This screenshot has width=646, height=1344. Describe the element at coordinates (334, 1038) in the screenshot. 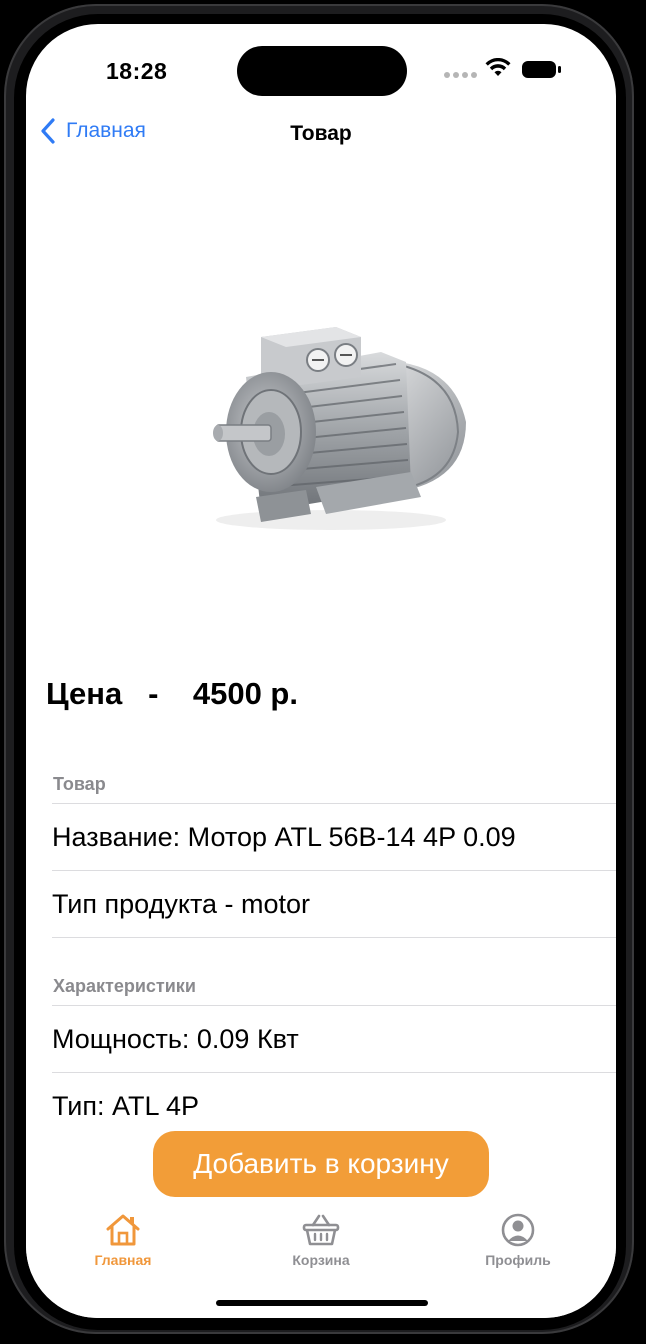

I see `list-item: Мощность: 0.09 Квт` at that location.